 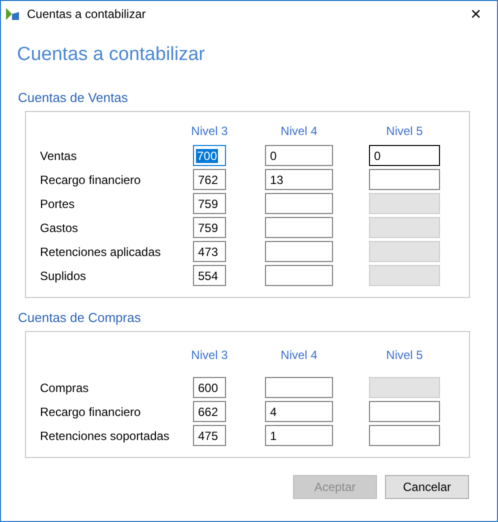 What do you see at coordinates (111, 55) in the screenshot?
I see `page-heading: Cuentas a contabilizar` at bounding box center [111, 55].